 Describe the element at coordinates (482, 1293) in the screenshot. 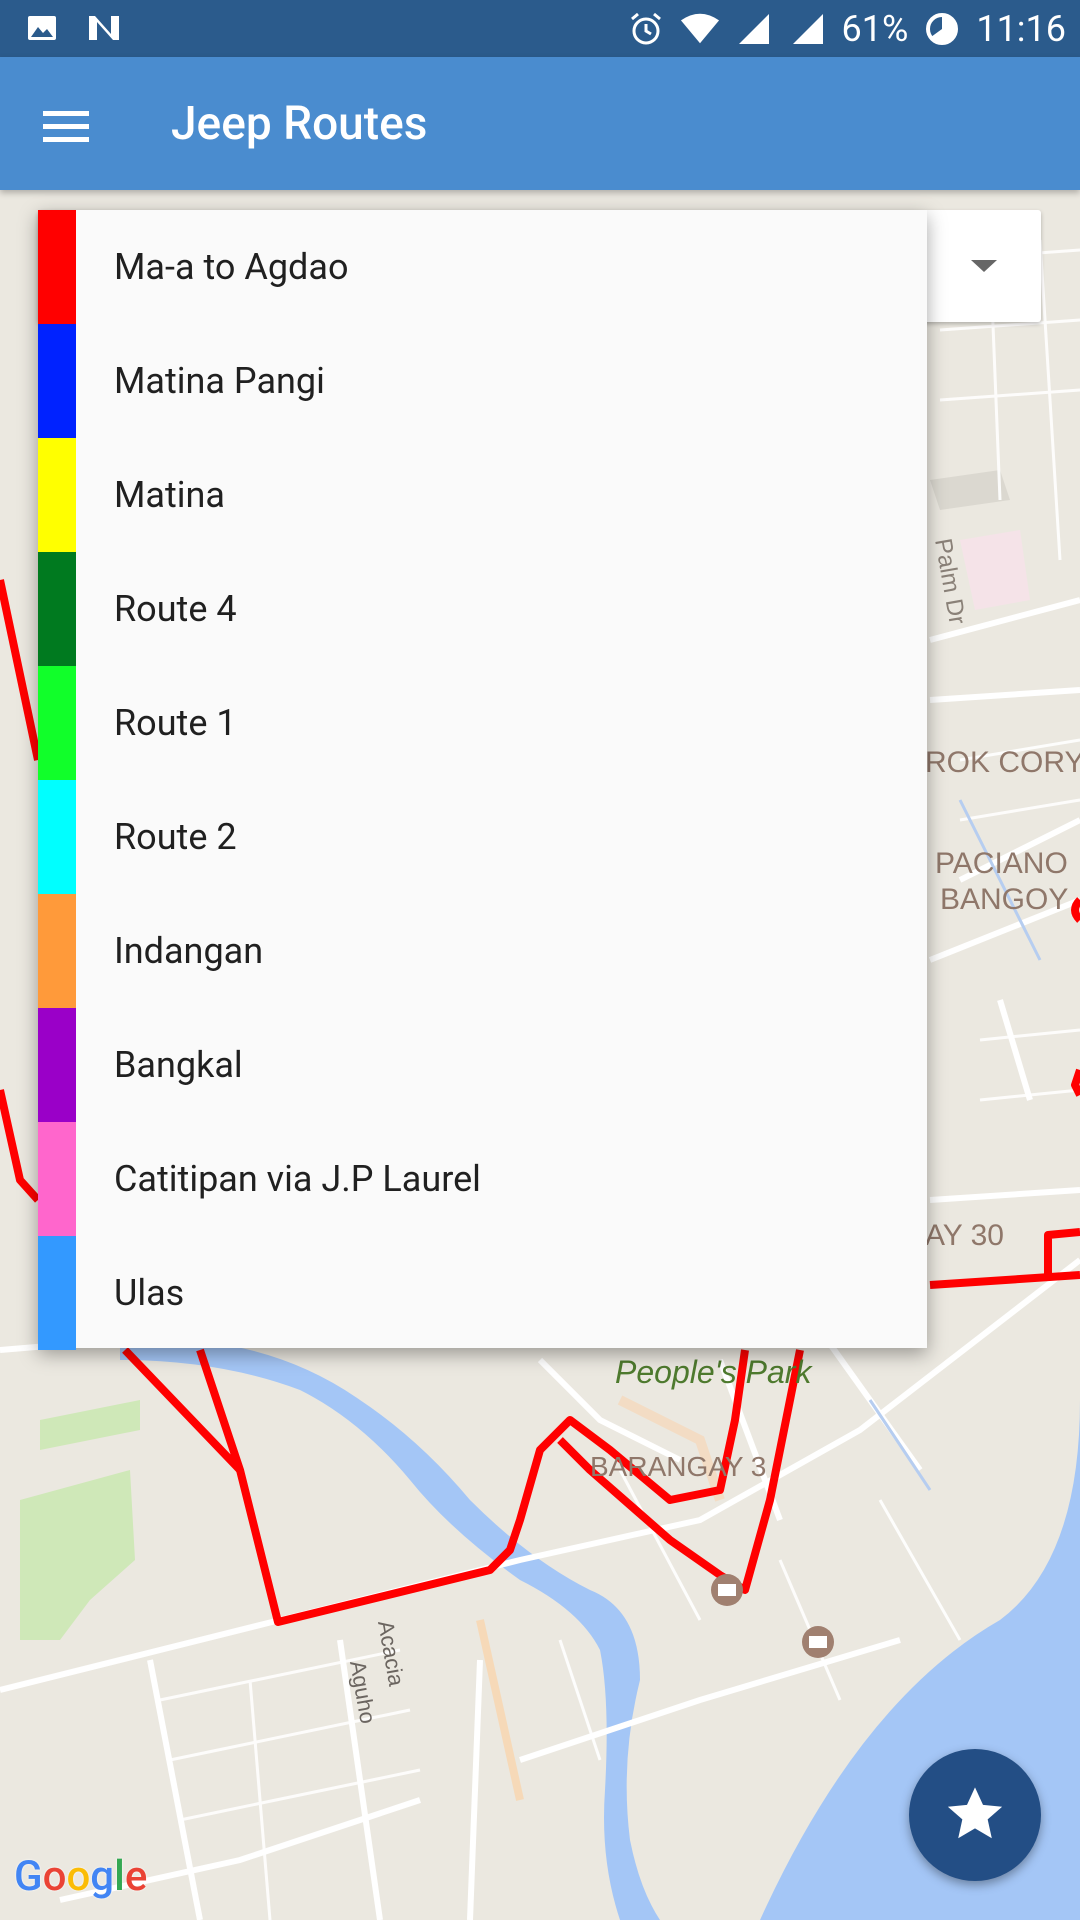

I see `route-item: Ulas` at that location.